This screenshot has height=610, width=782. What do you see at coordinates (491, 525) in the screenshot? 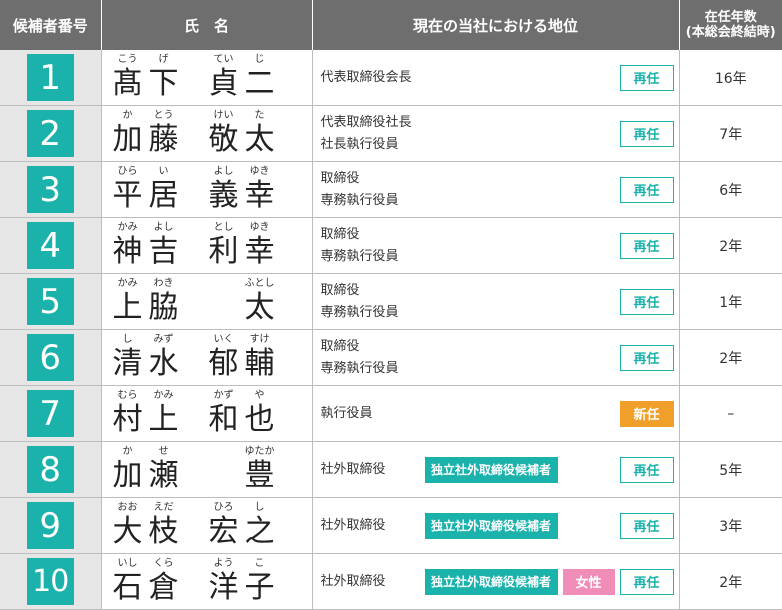
I see `independent-badge: 独立社外取締役候補者` at bounding box center [491, 525].